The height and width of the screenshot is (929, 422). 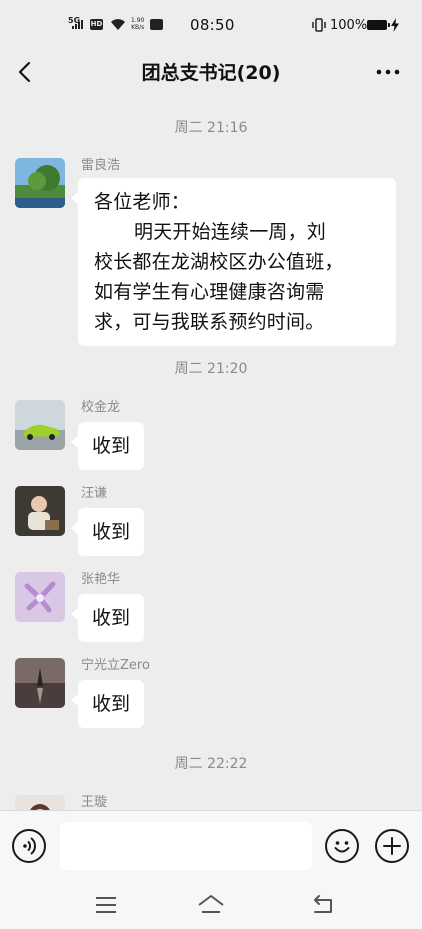 What do you see at coordinates (142, 202) in the screenshot?
I see `message-line: 各位老师：` at bounding box center [142, 202].